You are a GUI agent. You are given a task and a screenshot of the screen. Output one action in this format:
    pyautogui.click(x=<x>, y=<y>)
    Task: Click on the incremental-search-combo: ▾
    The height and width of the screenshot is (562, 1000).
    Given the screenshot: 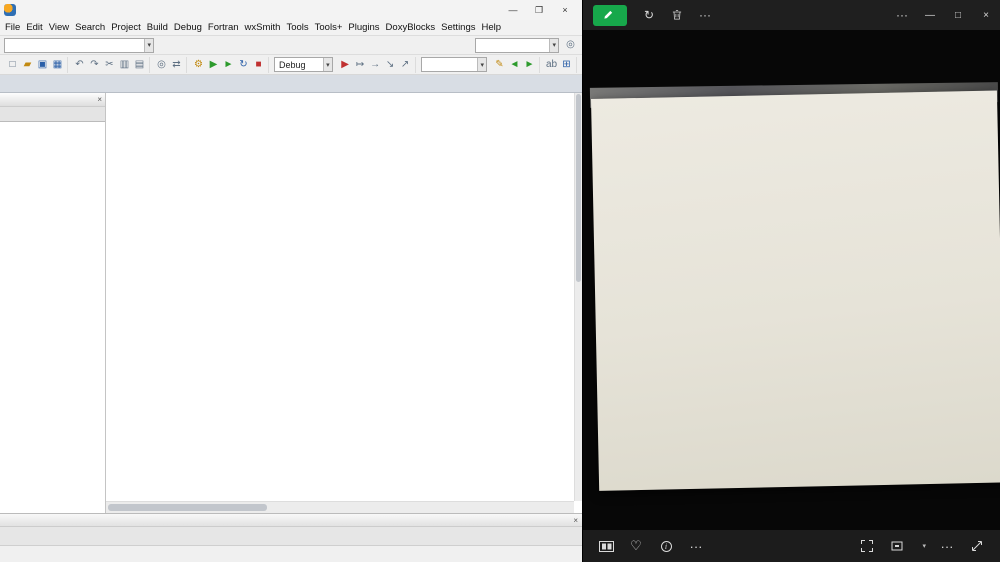 What is the action you would take?
    pyautogui.click(x=453, y=64)
    